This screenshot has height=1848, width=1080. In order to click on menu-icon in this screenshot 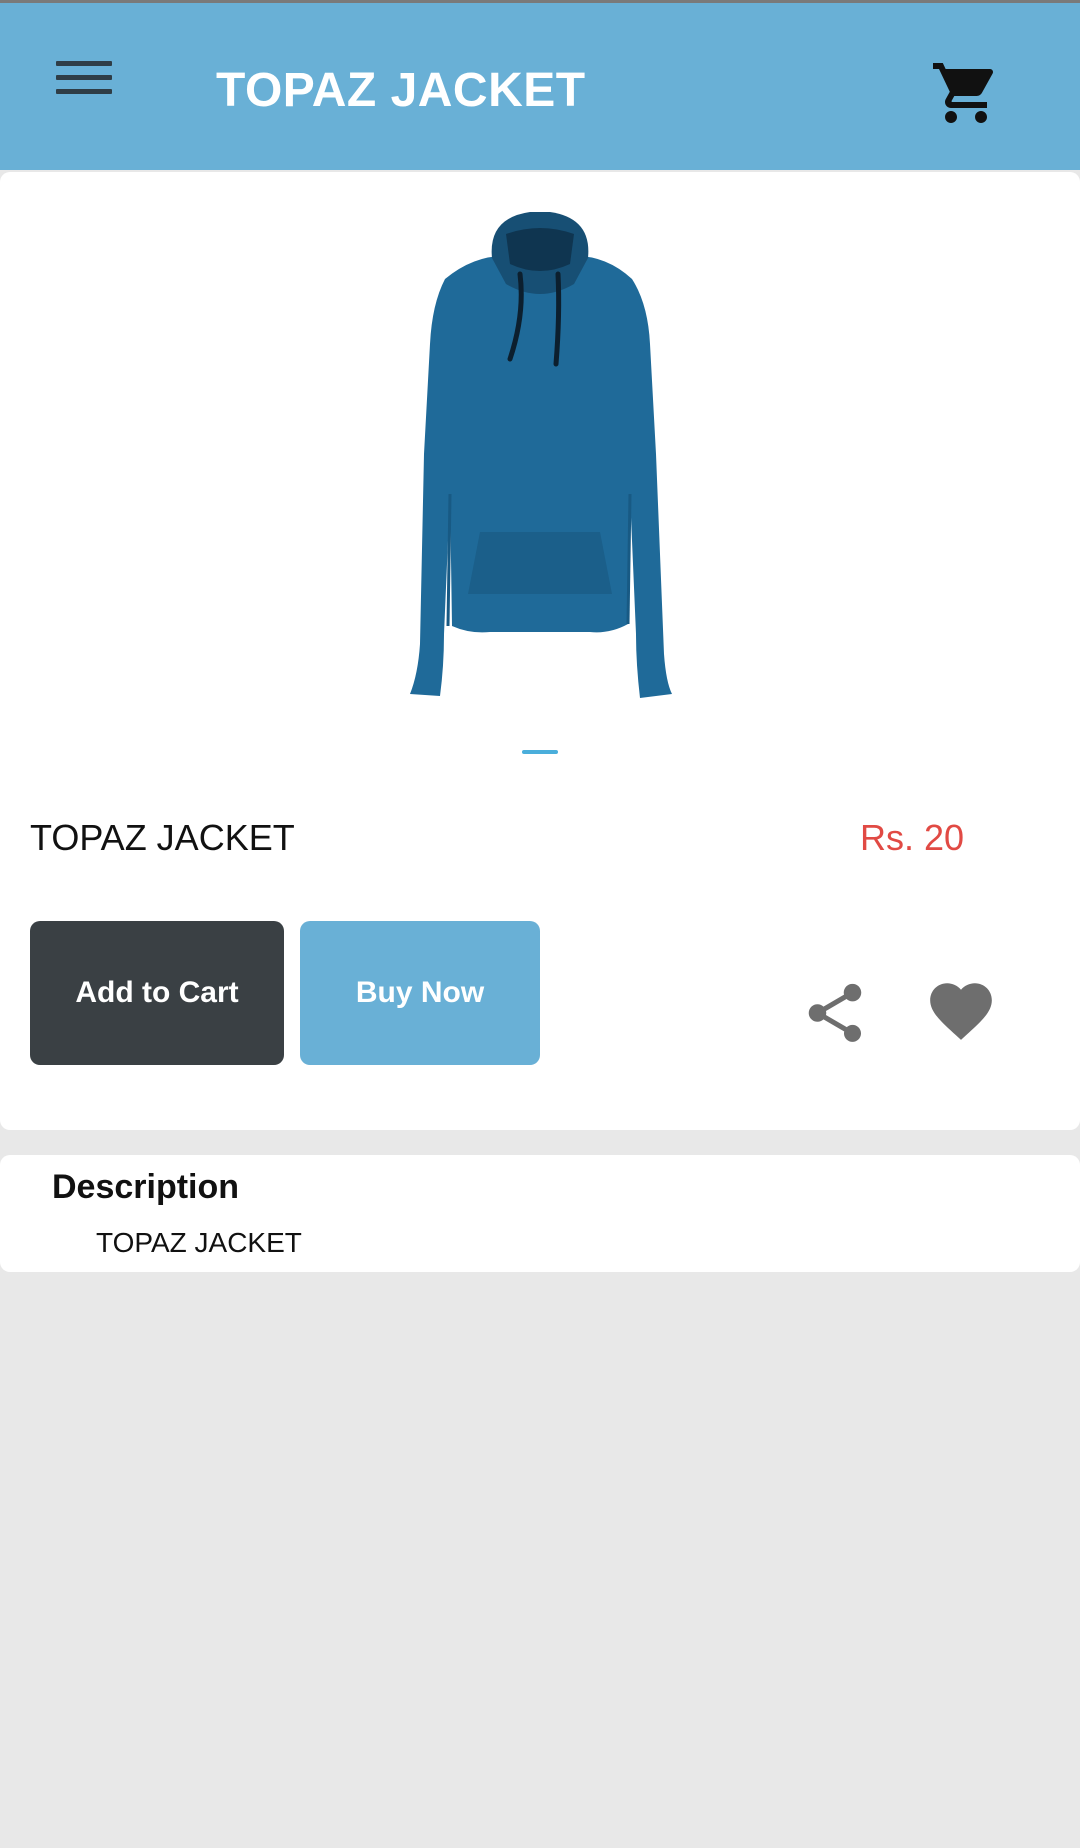, I will do `click(84, 89)`.